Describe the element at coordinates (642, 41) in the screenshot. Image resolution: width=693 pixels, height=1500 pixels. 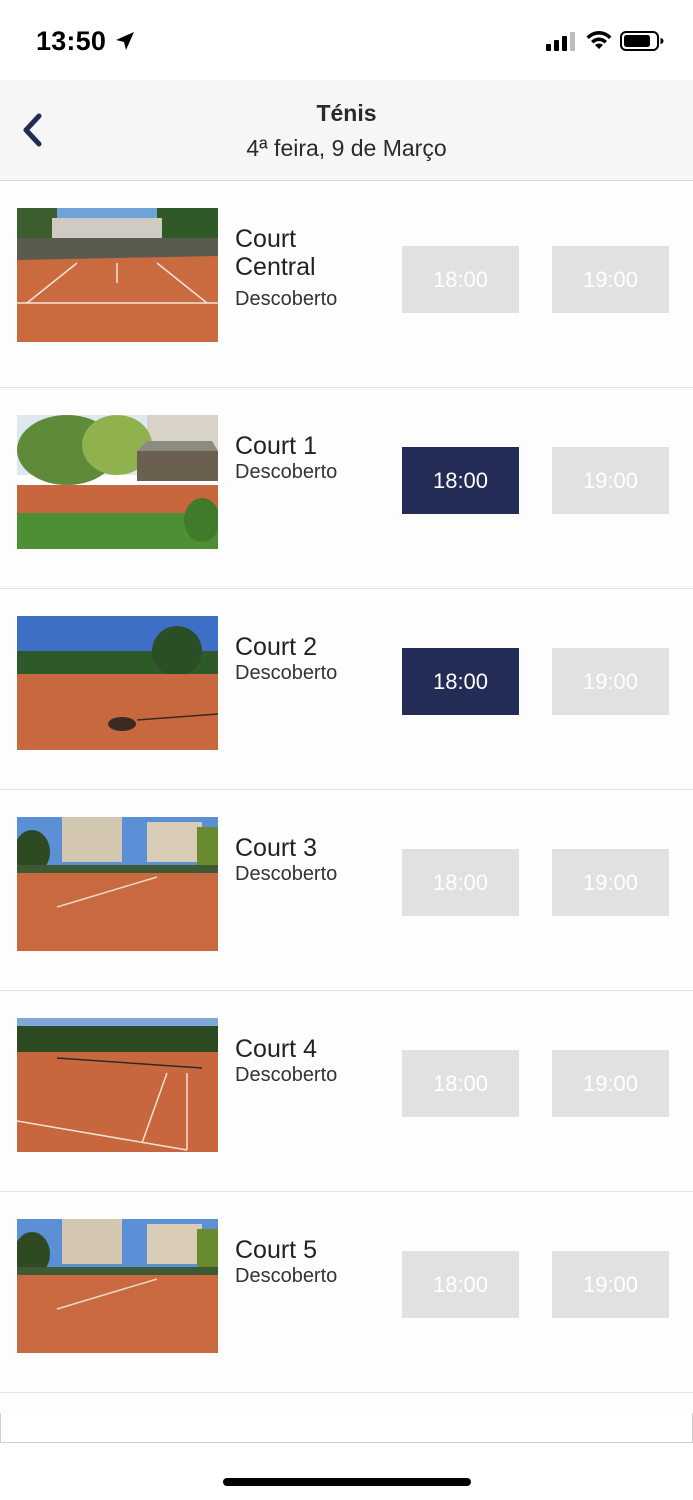
I see `battery-icon` at that location.